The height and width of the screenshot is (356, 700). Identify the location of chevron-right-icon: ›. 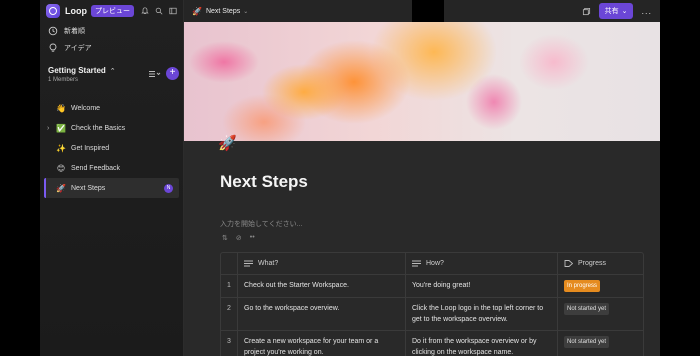
(48, 128).